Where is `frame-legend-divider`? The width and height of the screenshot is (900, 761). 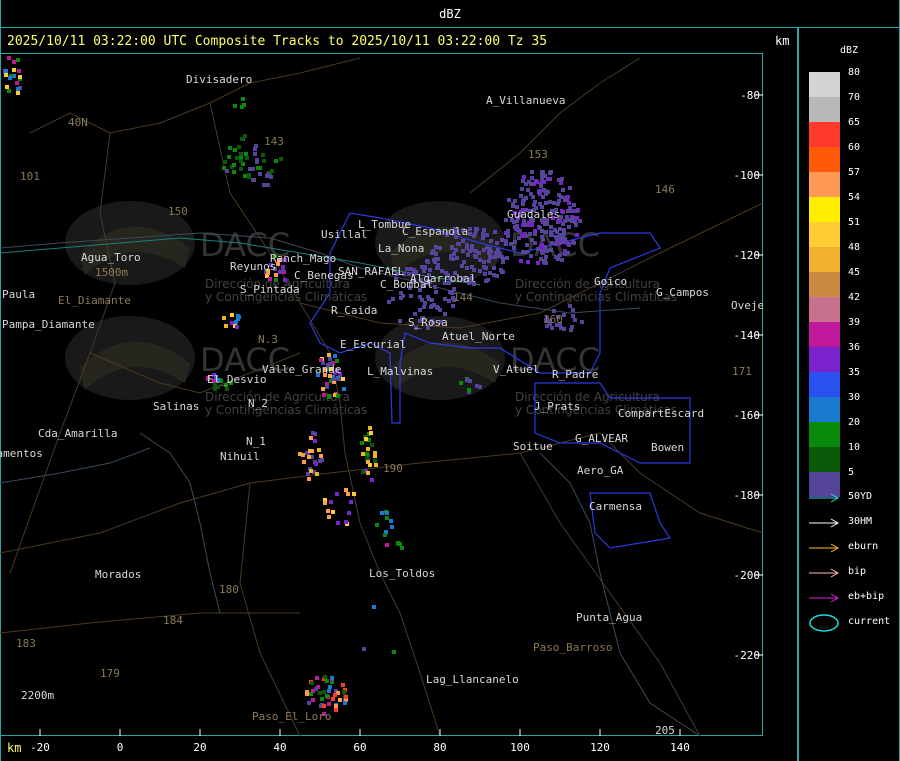
frame-legend-divider is located at coordinates (798, 394).